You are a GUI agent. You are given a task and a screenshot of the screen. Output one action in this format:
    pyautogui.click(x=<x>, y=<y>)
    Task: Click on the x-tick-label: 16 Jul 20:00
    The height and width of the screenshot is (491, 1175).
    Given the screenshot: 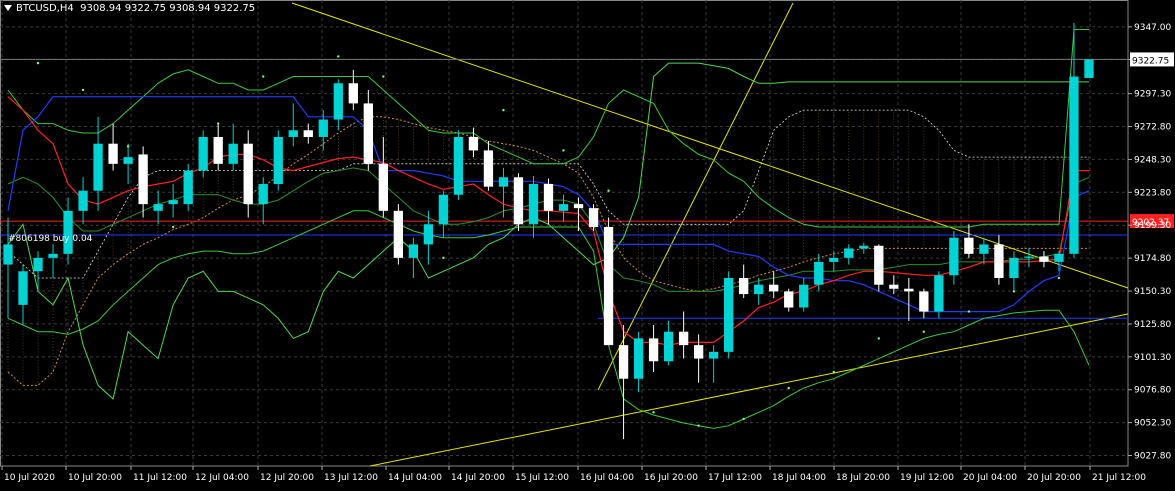 What is the action you would take?
    pyautogui.click(x=671, y=478)
    